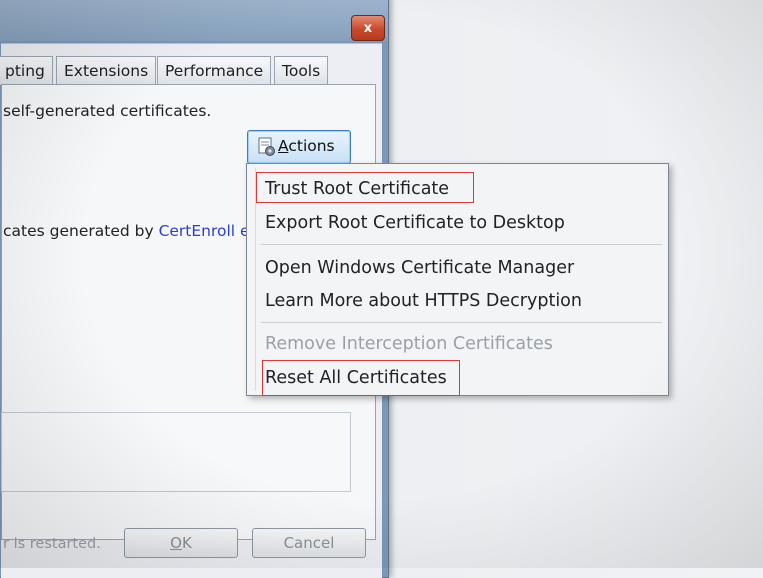 This screenshot has height=578, width=763. What do you see at coordinates (106, 70) in the screenshot?
I see `tab-extensions: Extensions` at bounding box center [106, 70].